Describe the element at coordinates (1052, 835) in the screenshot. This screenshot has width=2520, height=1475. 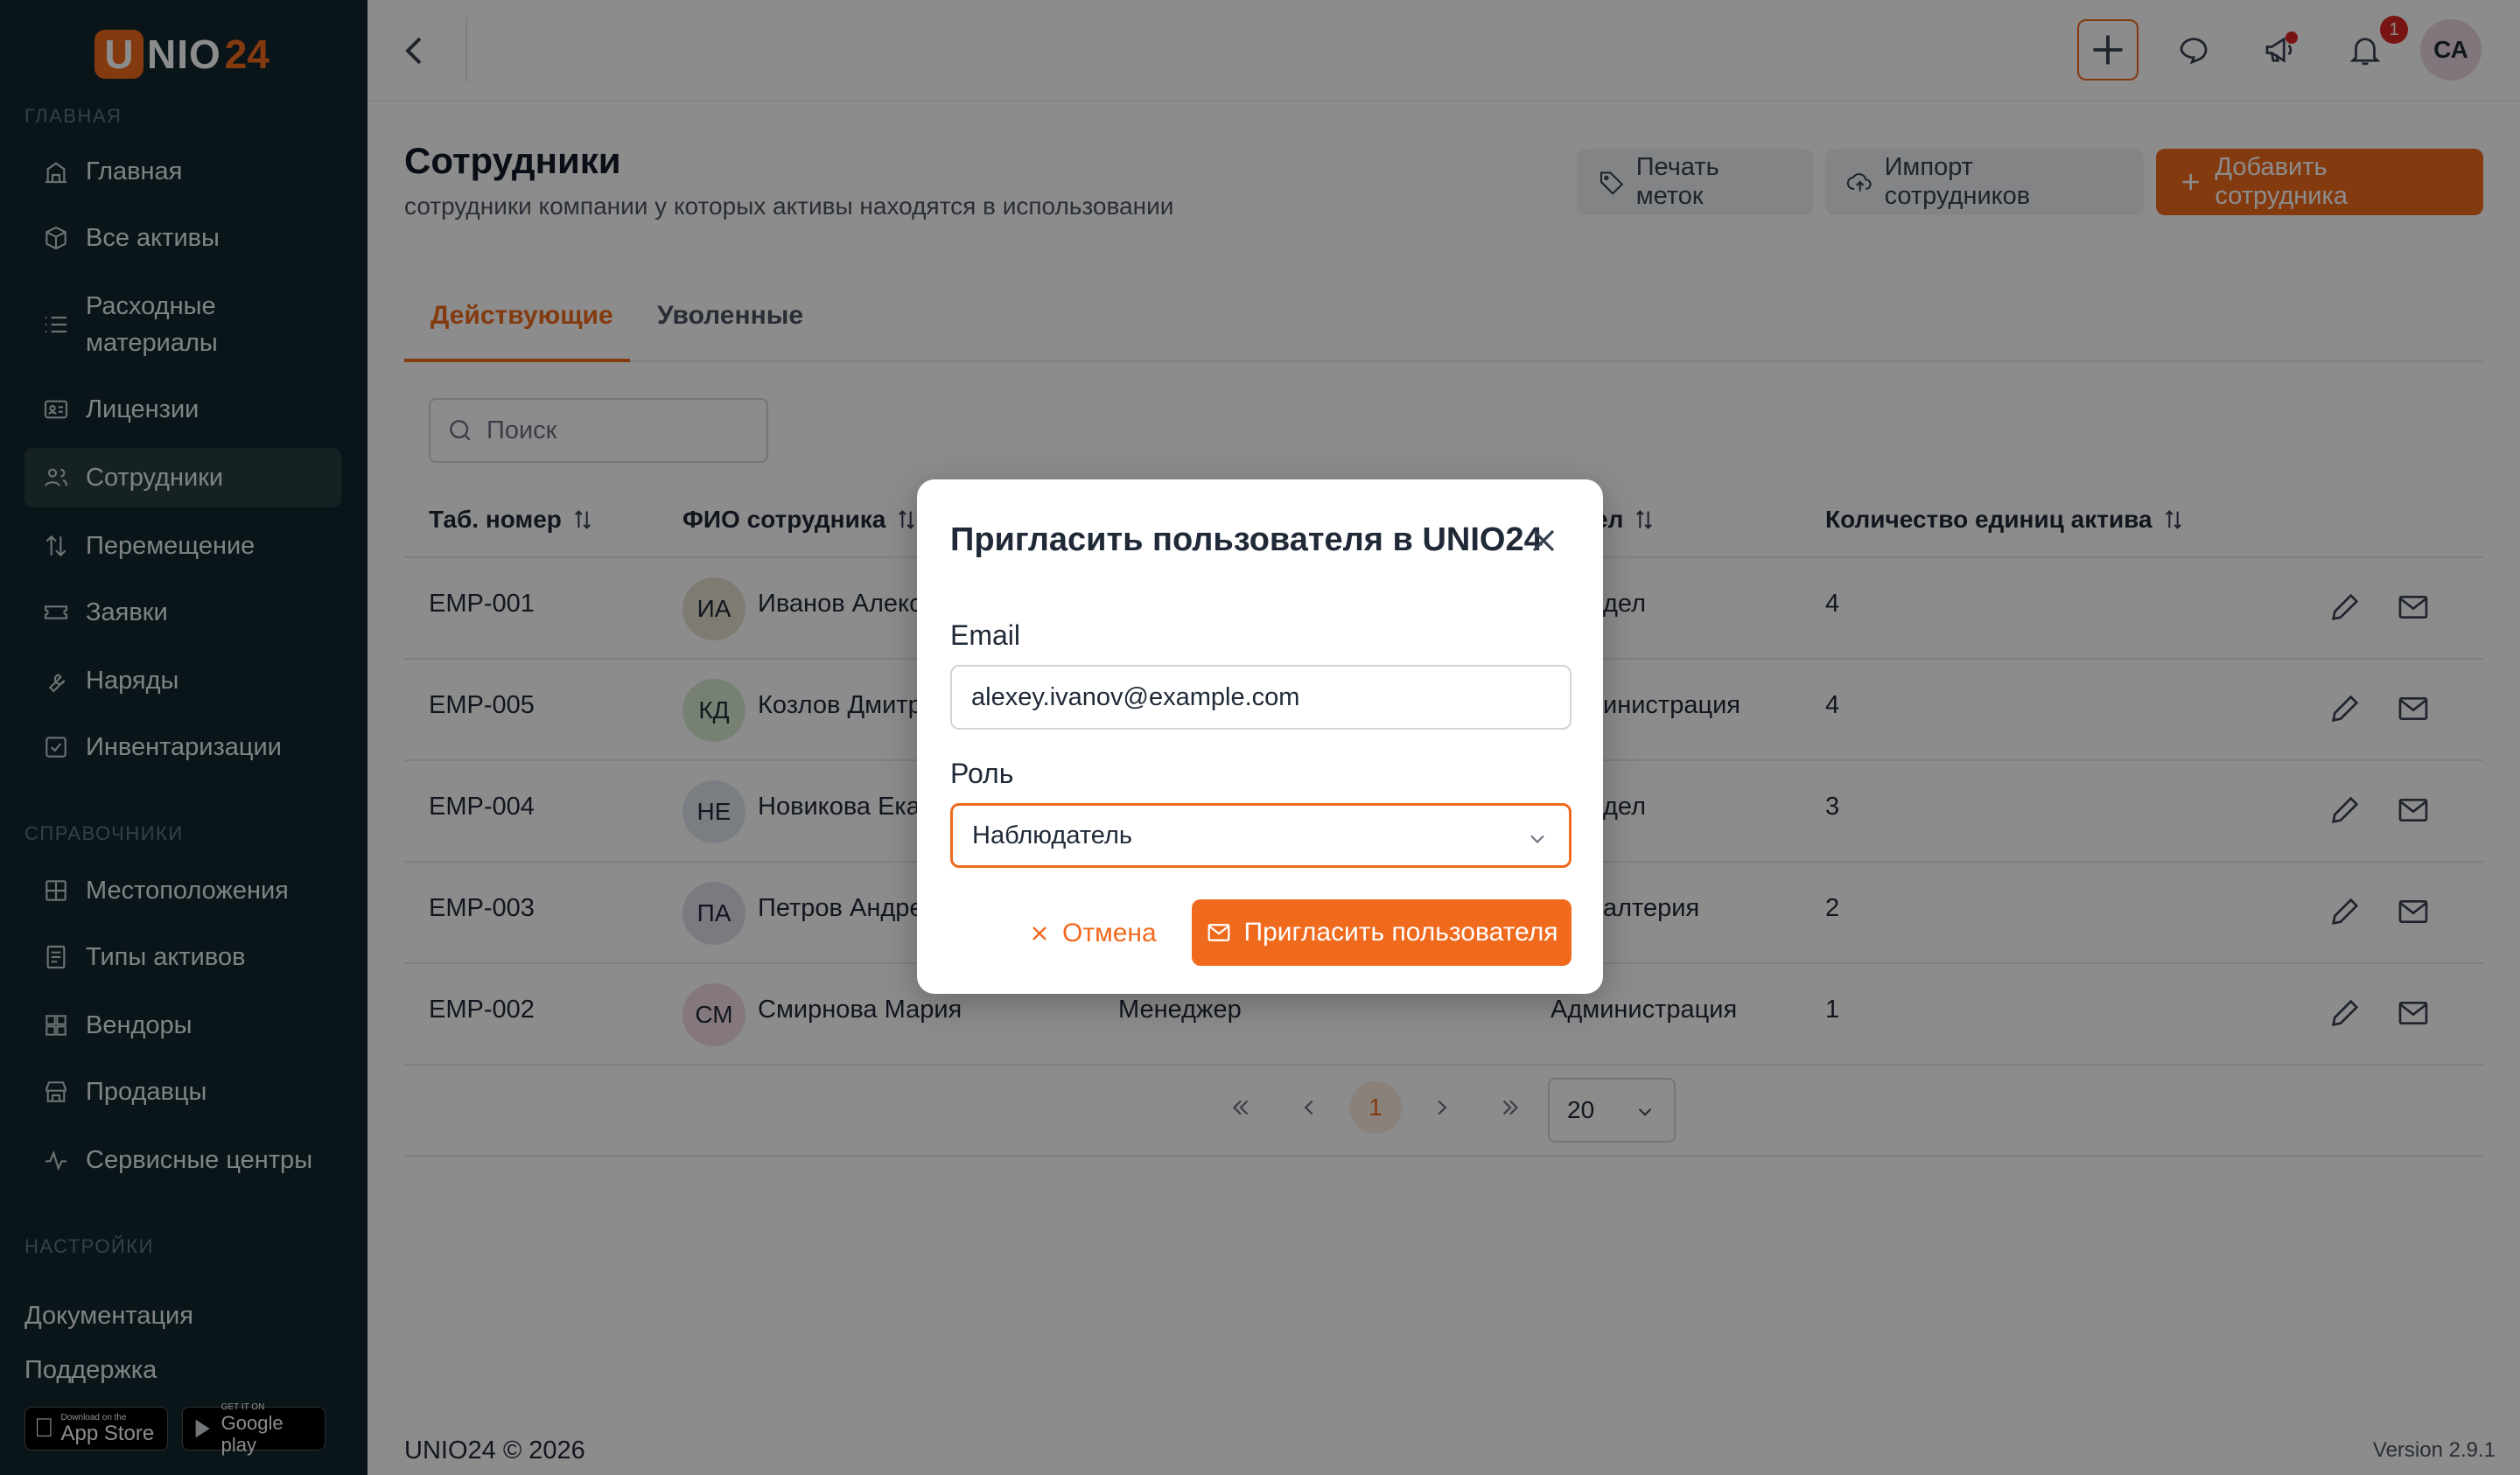
I see `role-select-value: Наблюдатель` at that location.